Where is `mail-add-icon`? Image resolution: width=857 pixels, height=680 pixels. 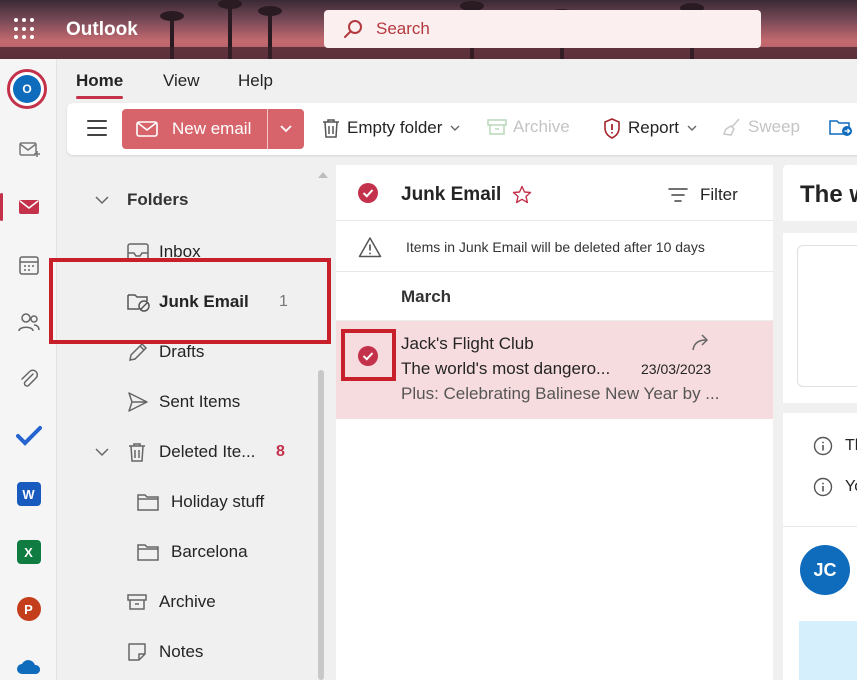 mail-add-icon is located at coordinates (29, 149).